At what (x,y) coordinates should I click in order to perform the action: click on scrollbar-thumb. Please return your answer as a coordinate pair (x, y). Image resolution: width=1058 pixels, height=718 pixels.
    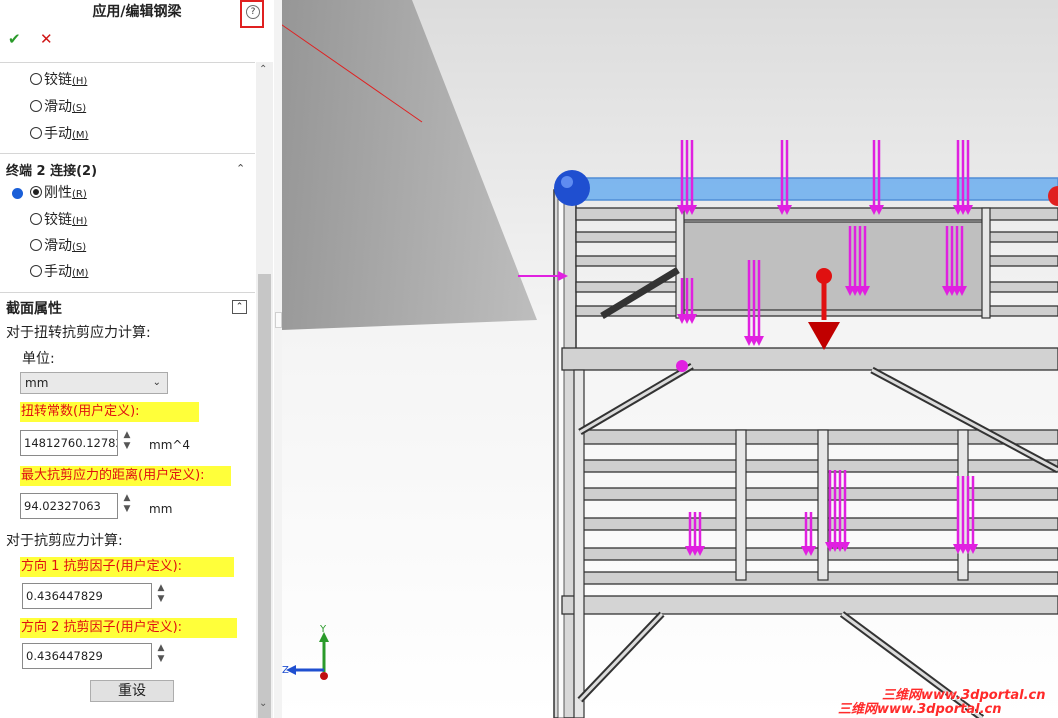
    Looking at the image, I should click on (264, 496).